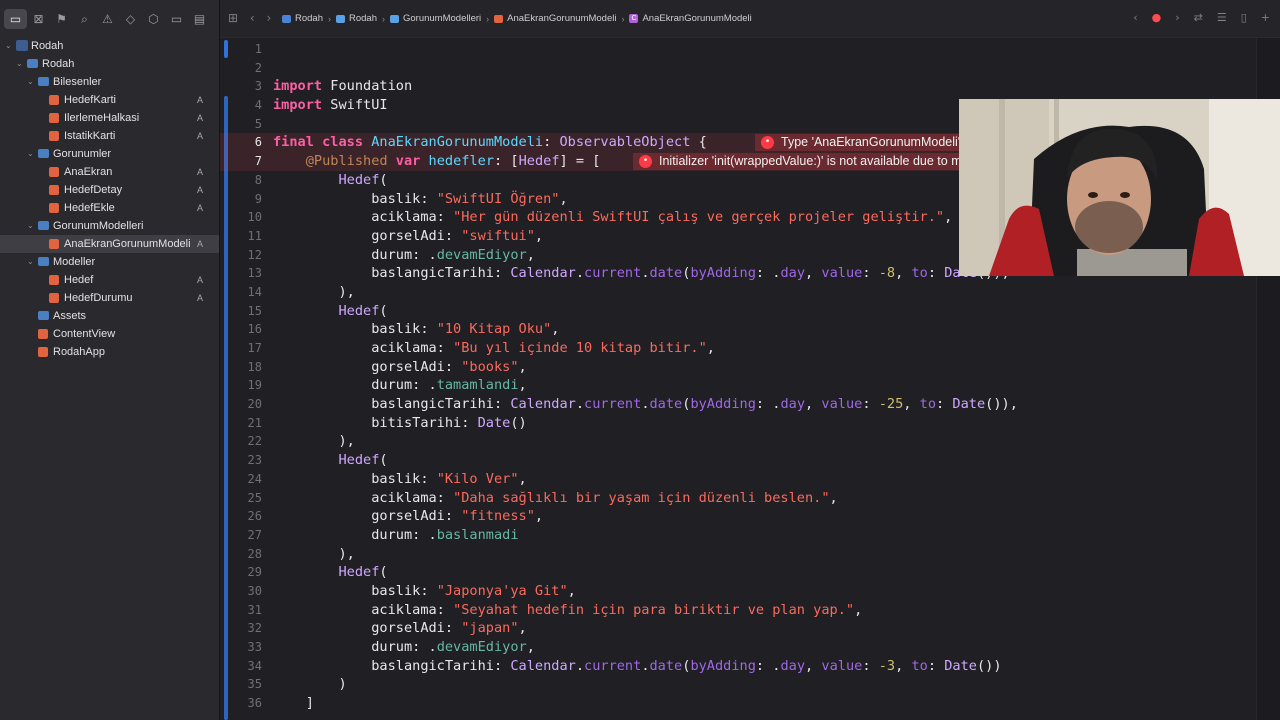 The width and height of the screenshot is (1280, 720). What do you see at coordinates (254, 647) in the screenshot?
I see `line-number: 33` at bounding box center [254, 647].